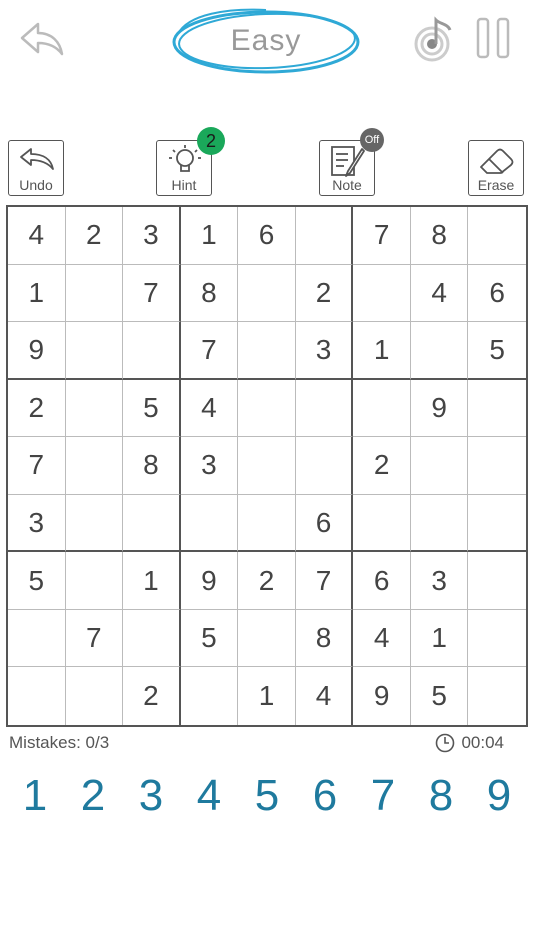  I want to click on numpad-key: 1, so click(35, 800).